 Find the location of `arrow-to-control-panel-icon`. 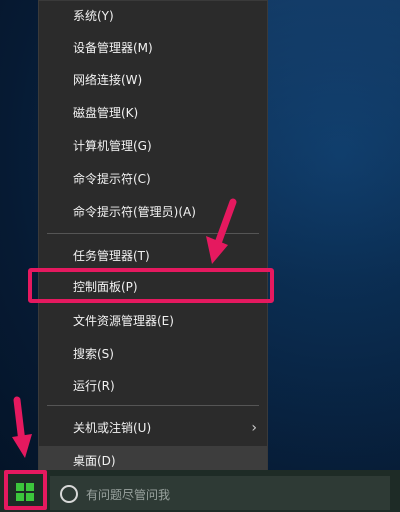

arrow-to-control-panel-icon is located at coordinates (221, 231).